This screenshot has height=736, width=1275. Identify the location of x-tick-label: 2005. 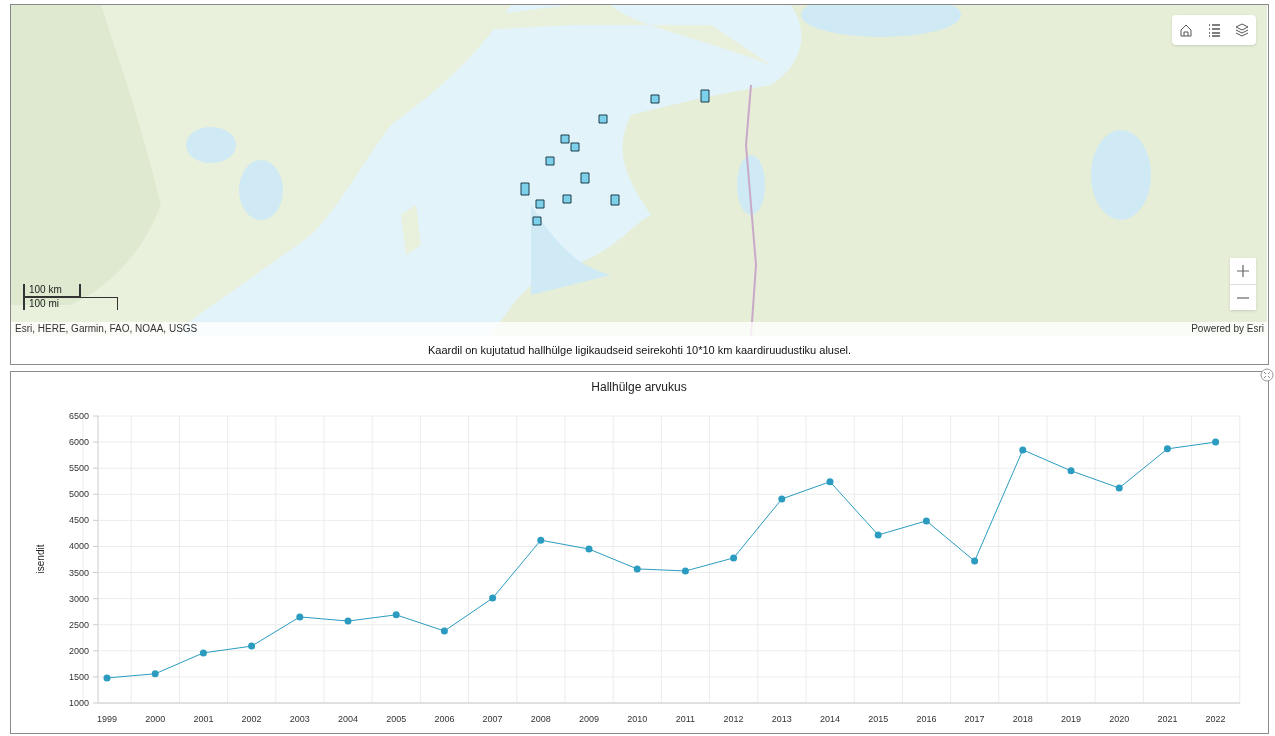
(396, 719).